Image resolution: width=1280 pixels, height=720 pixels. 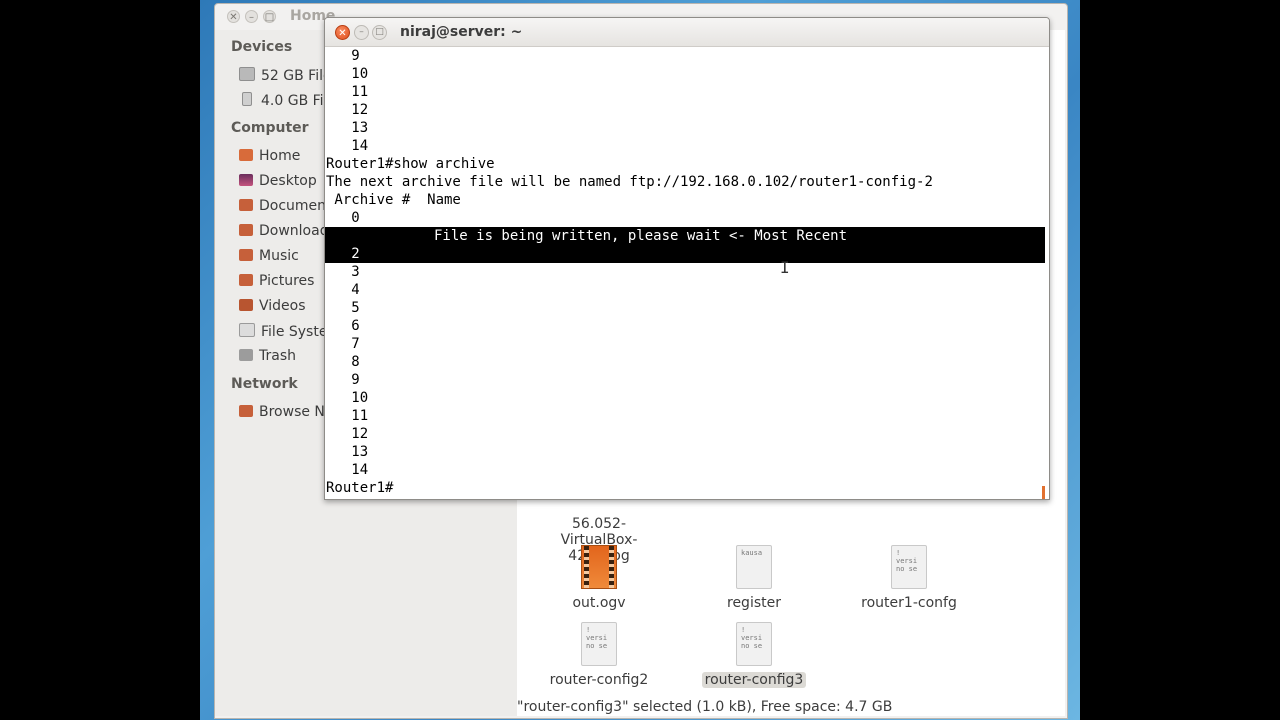 What do you see at coordinates (461, 32) in the screenshot?
I see `terminal-title: niraj@server: ~` at bounding box center [461, 32].